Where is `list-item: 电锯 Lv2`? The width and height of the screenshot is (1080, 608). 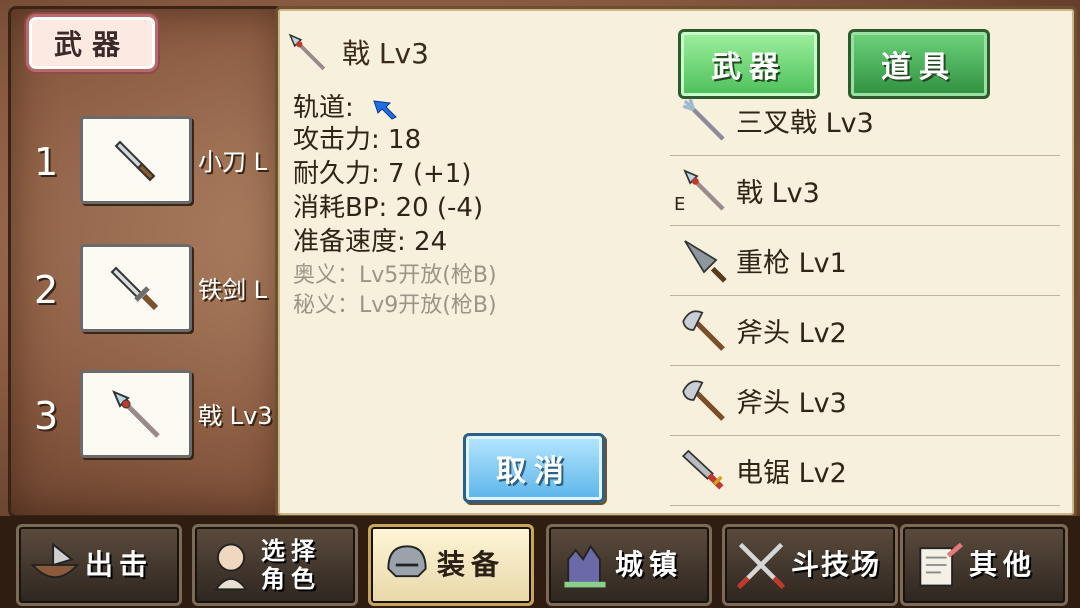 list-item: 电锯 Lv2 is located at coordinates (865, 470).